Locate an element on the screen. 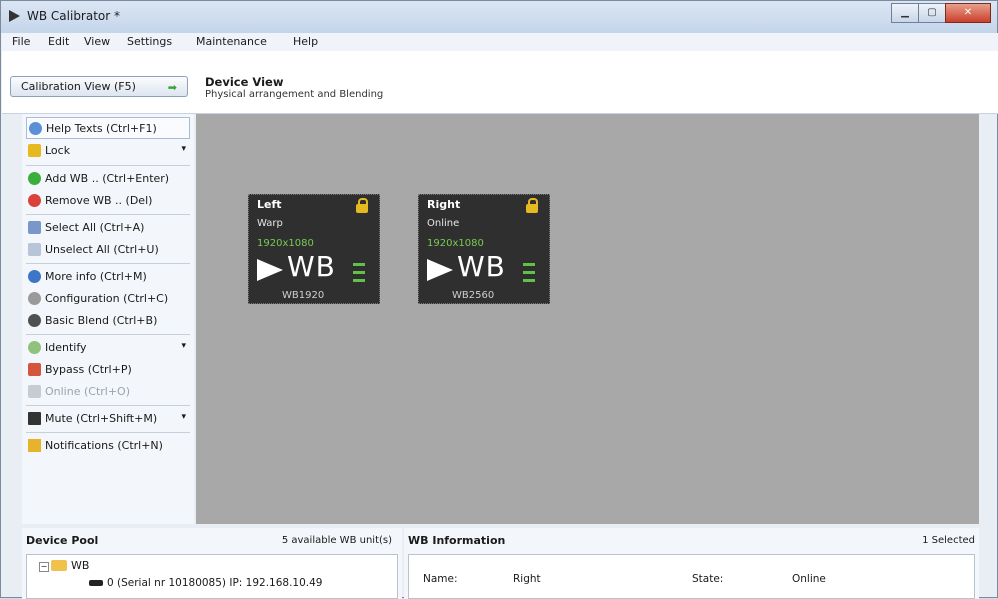 The height and width of the screenshot is (599, 998). help-texts-button: Help Texts (Ctrl+F1) is located at coordinates (108, 128).